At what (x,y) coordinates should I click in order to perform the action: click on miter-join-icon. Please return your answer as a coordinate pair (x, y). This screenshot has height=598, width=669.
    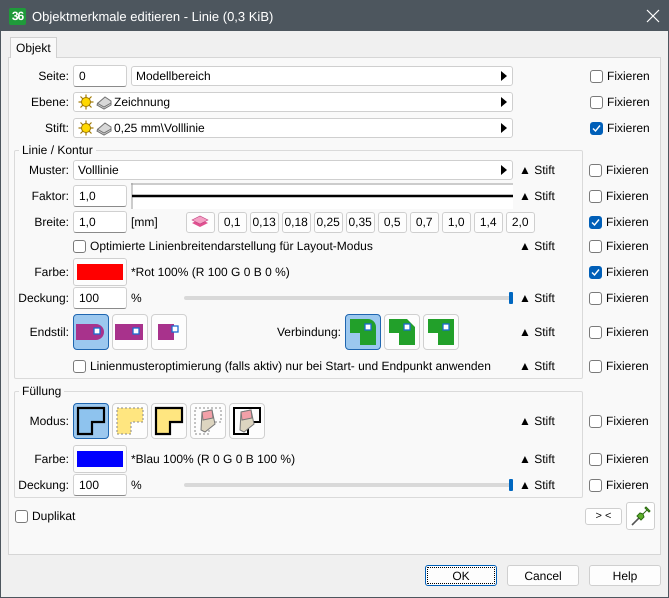
    Looking at the image, I should click on (441, 332).